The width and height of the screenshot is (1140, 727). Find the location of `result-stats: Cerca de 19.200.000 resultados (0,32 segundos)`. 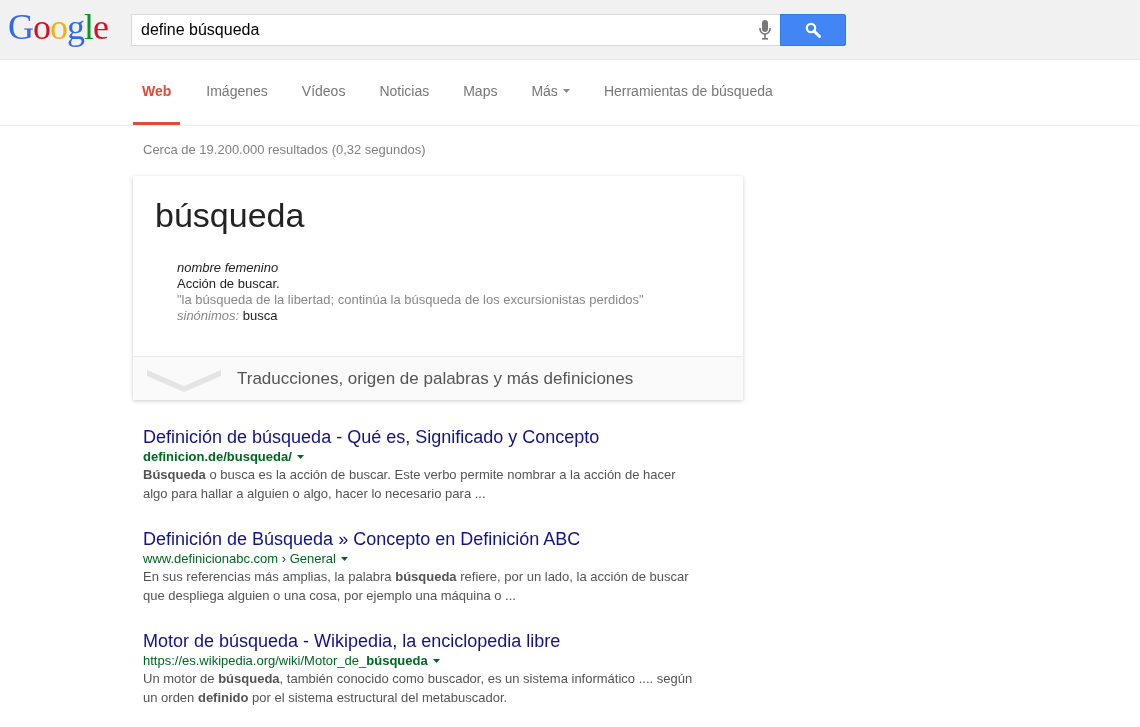

result-stats: Cerca de 19.200.000 resultados (0,32 segundos) is located at coordinates (284, 150).